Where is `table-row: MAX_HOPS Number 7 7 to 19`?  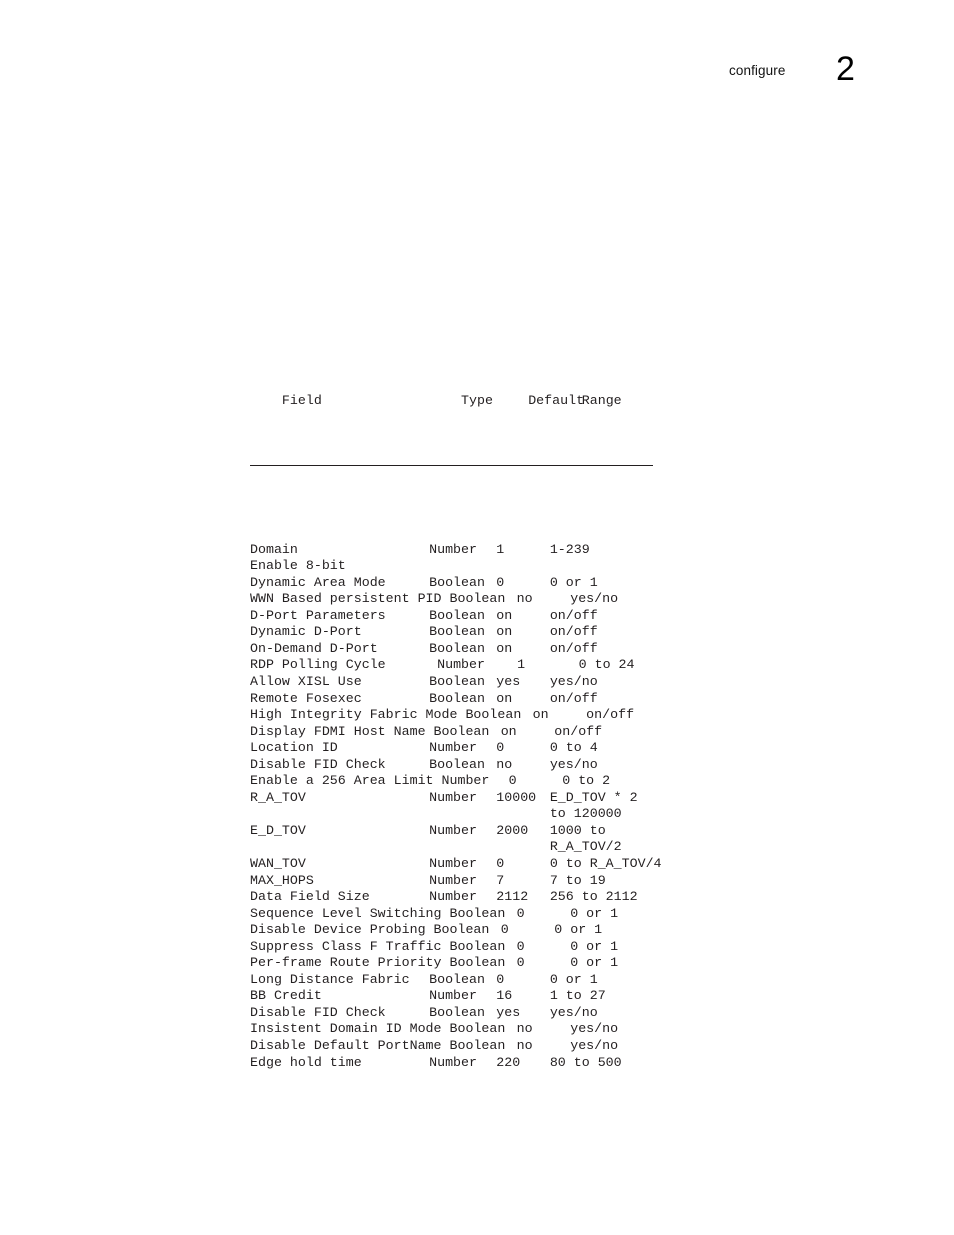
table-row: MAX_HOPS Number 7 7 to 19 is located at coordinates (485, 881).